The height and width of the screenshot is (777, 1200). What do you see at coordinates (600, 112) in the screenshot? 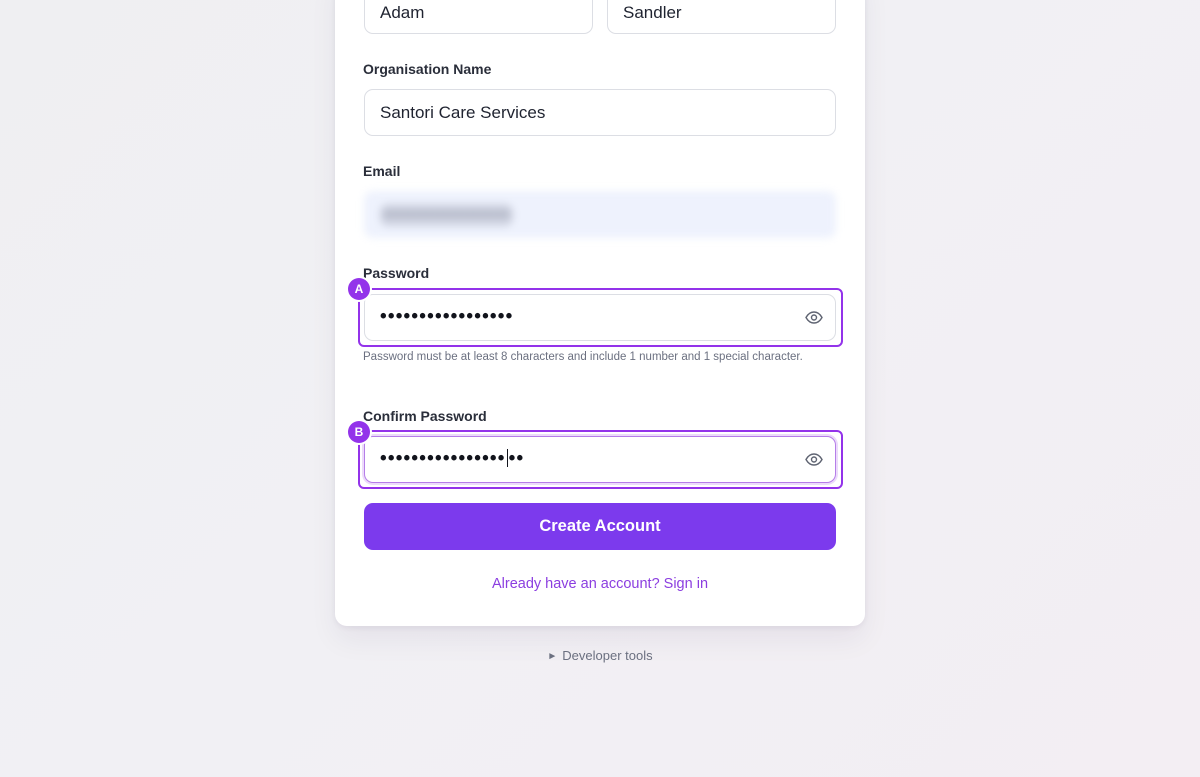
I see `organisation-input: Santori Care Services` at bounding box center [600, 112].